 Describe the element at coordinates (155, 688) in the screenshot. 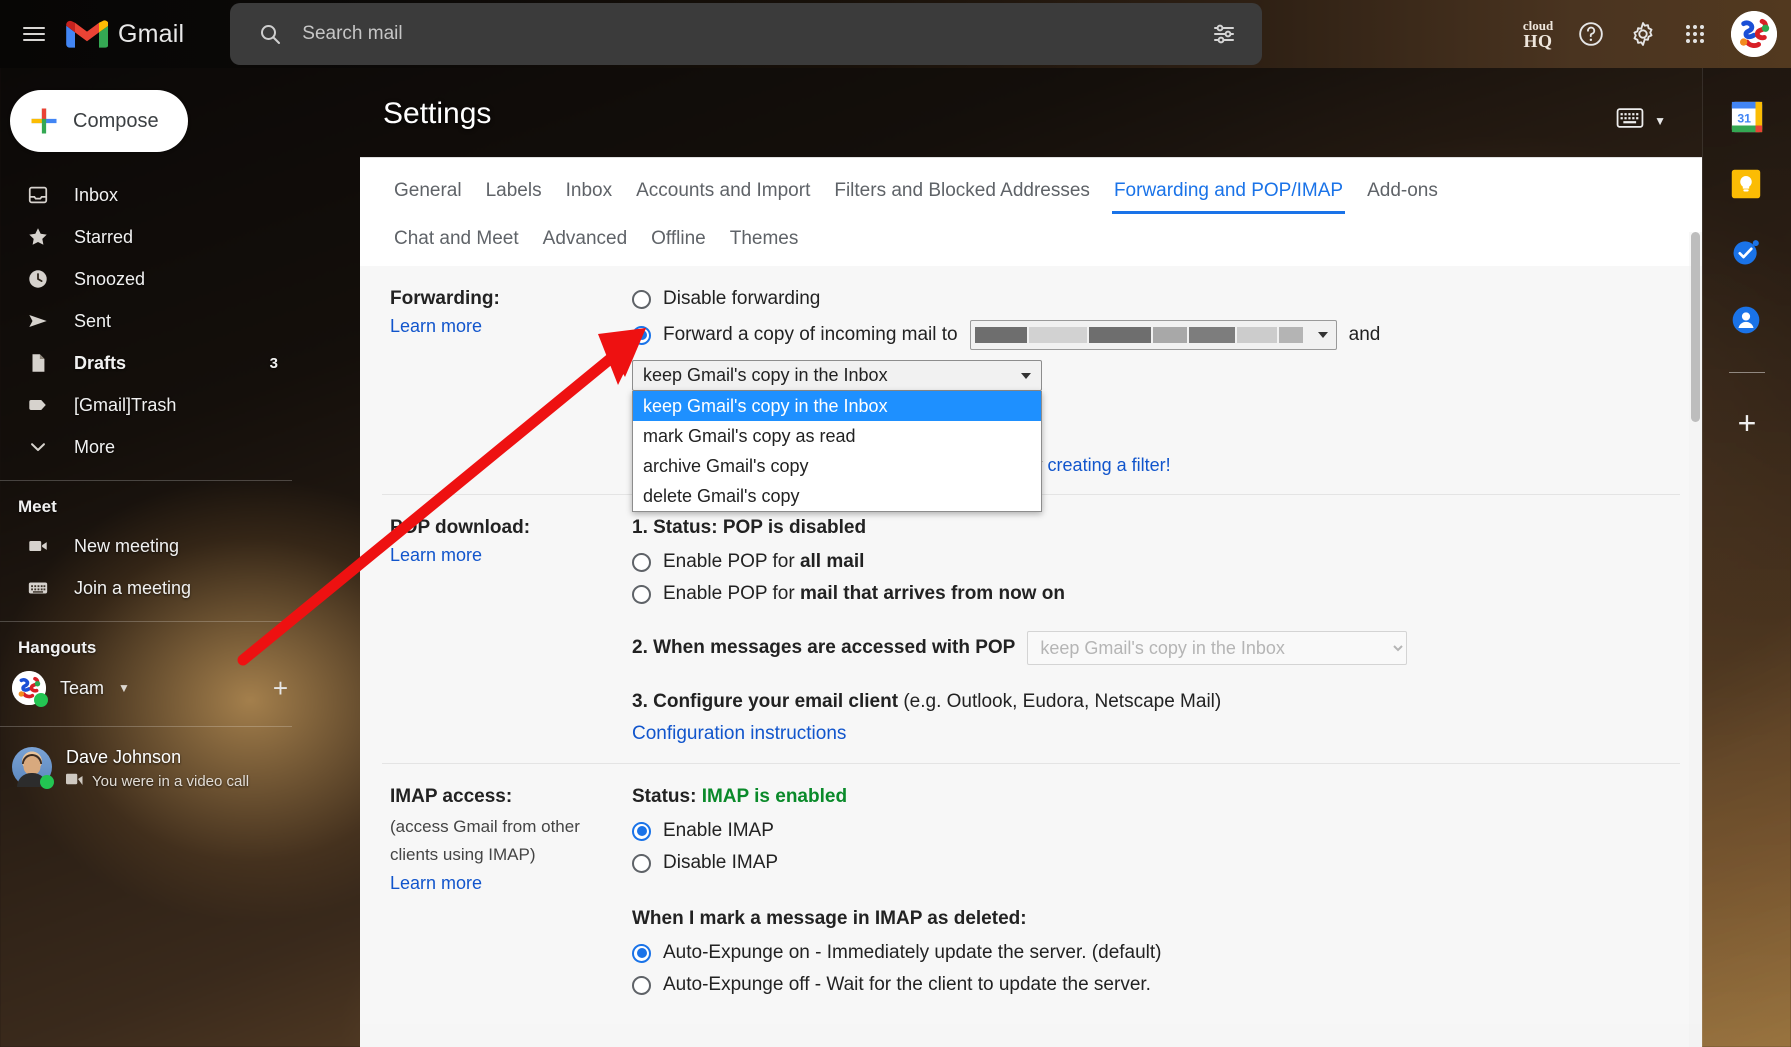

I see `hangouts-account-row: Team ▼ +` at that location.